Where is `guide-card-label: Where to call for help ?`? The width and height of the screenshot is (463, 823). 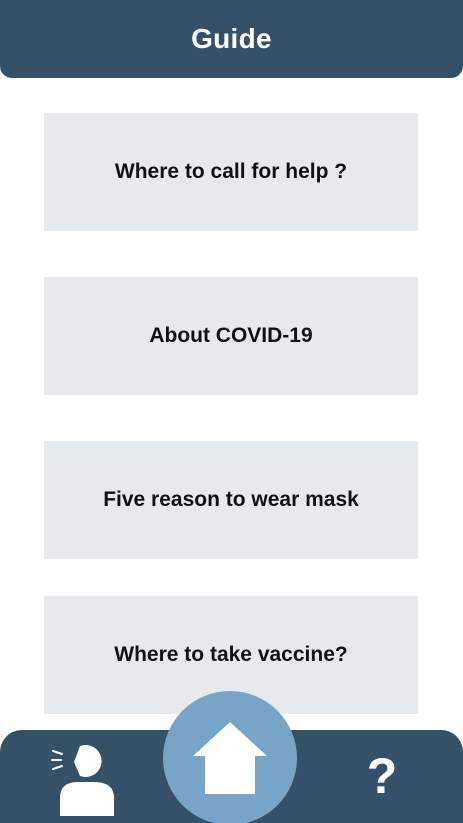
guide-card-label: Where to call for help ? is located at coordinates (231, 171).